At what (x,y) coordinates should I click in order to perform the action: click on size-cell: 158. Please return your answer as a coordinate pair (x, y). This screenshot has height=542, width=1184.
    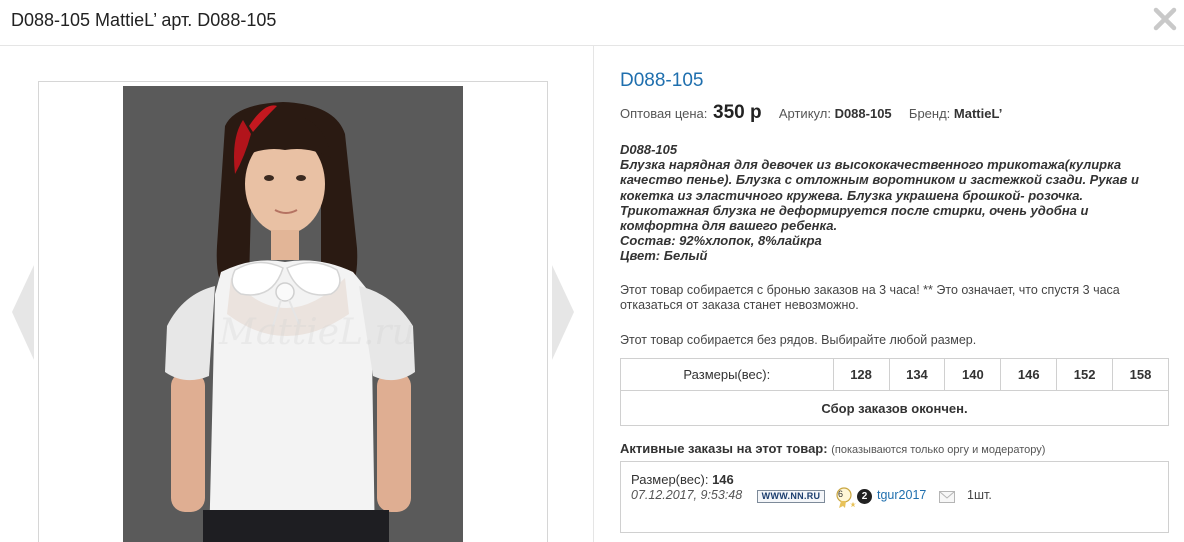
    Looking at the image, I should click on (1140, 374).